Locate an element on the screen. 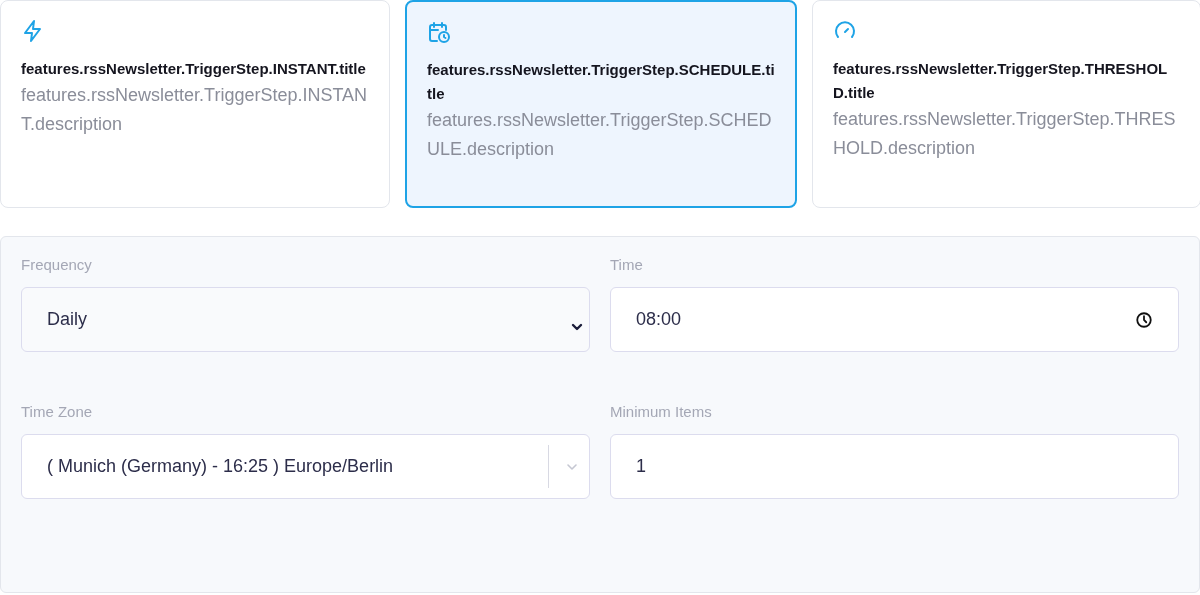 Image resolution: width=1200 pixels, height=595 pixels. minimum-items-input: 1 is located at coordinates (894, 466).